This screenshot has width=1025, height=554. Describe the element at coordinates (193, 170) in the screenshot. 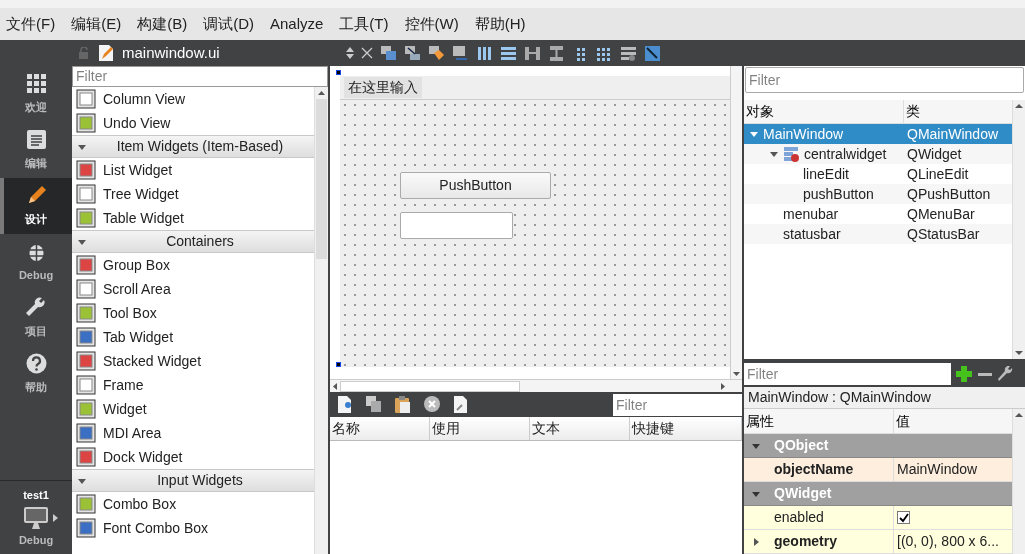

I see `widget-list-item: List Widget` at that location.